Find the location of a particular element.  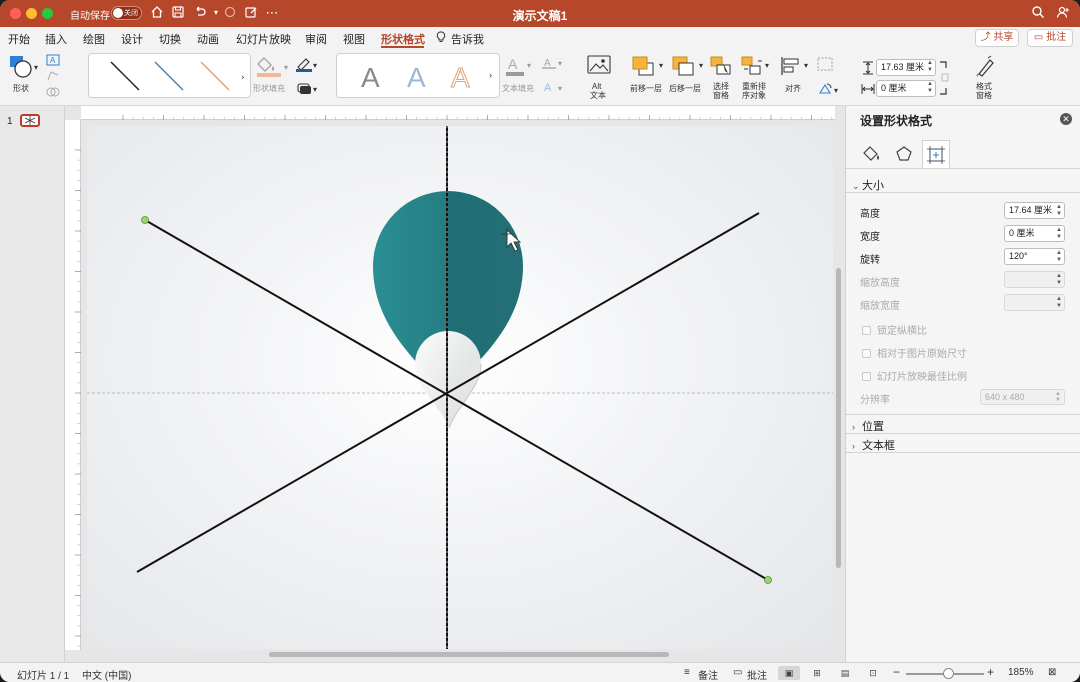

tell-me-search: 告诉我 is located at coordinates (467, 39).